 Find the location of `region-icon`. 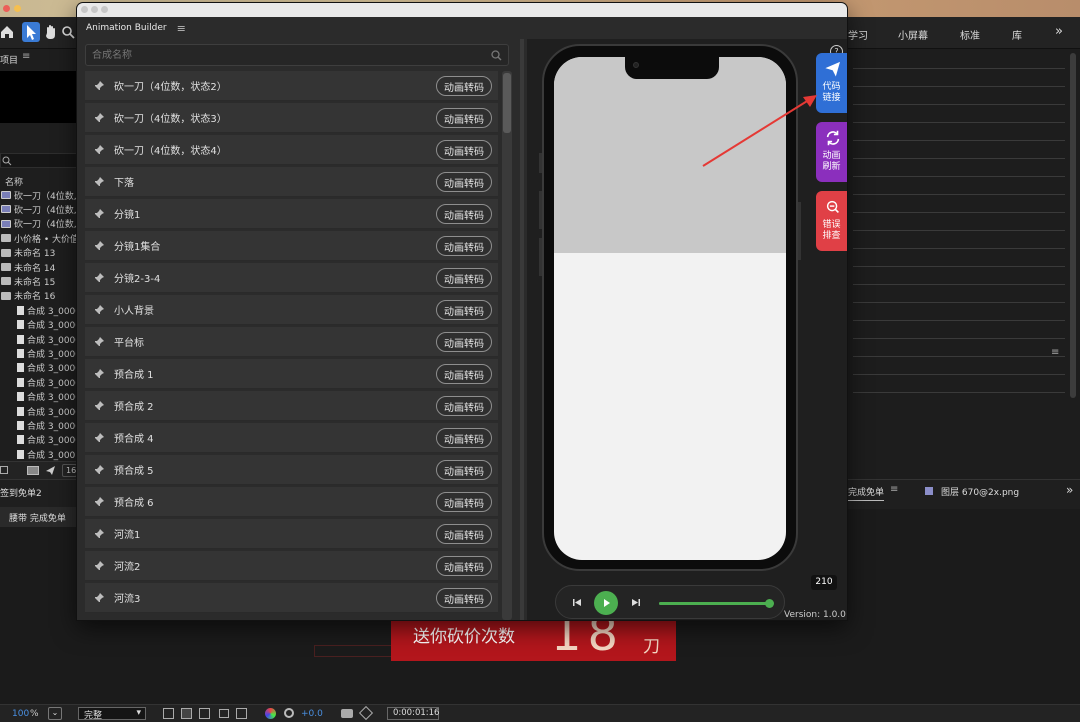

region-icon is located at coordinates (168, 713).